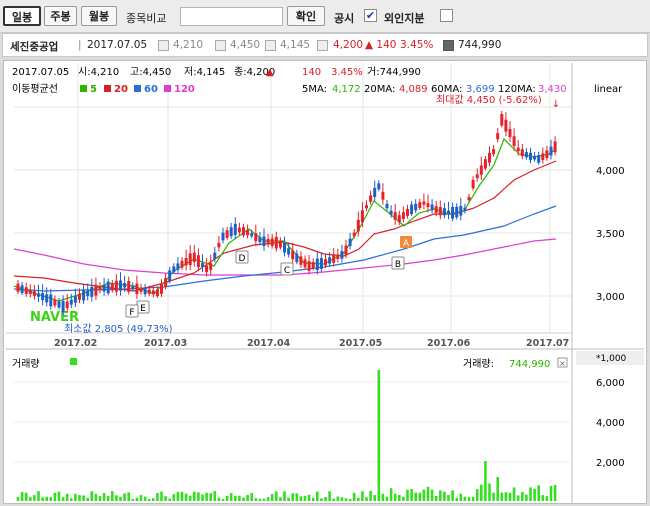 This screenshot has width=650, height=506. I want to click on max-value-arrow: ↓, so click(556, 104).